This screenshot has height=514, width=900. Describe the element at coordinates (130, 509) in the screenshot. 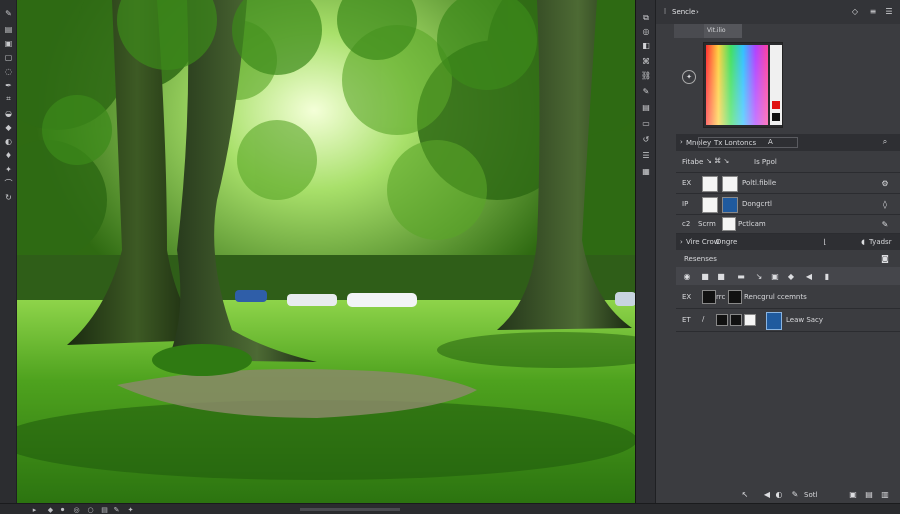

I see `tool-icon: ✦` at that location.